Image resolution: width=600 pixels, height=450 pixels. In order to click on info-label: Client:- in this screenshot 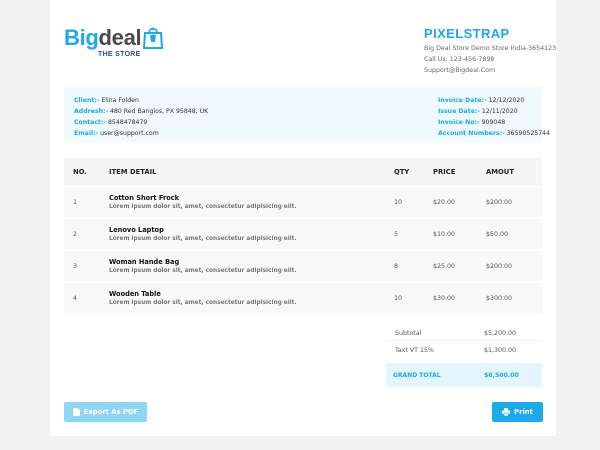, I will do `click(87, 100)`.